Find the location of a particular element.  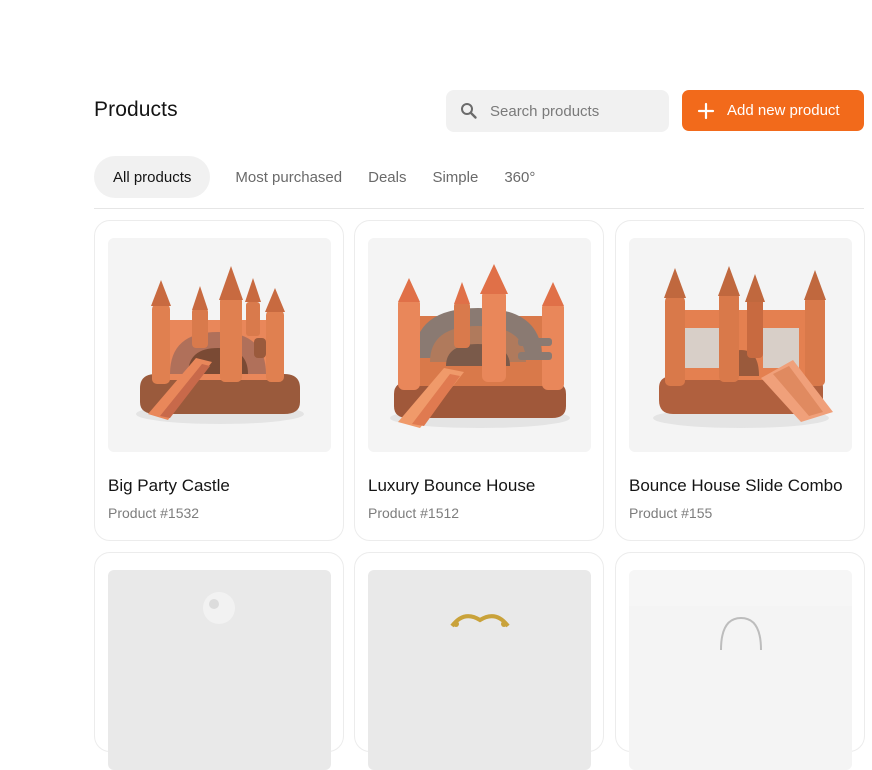

product-id: Product #155 is located at coordinates (671, 513).